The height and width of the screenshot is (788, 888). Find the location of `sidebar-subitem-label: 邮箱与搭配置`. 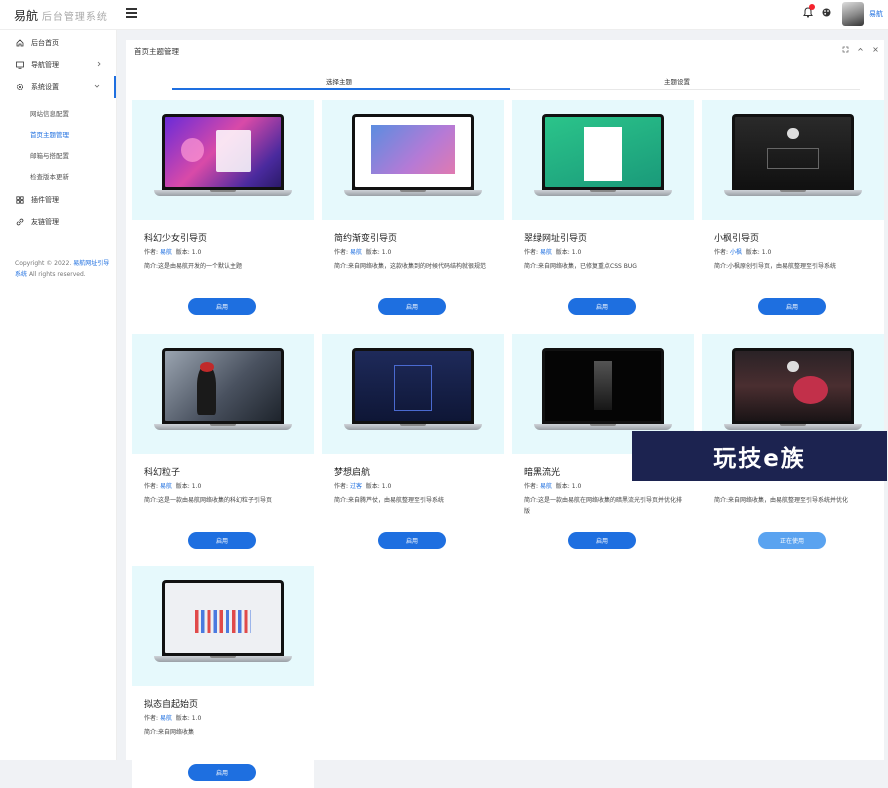

sidebar-subitem-label: 邮箱与搭配置 is located at coordinates (49, 155).